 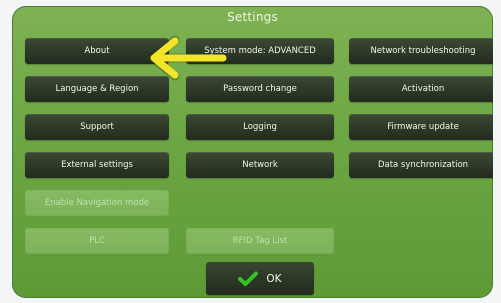 What do you see at coordinates (421, 165) in the screenshot?
I see `data-synchronization-button: Data synchronization` at bounding box center [421, 165].